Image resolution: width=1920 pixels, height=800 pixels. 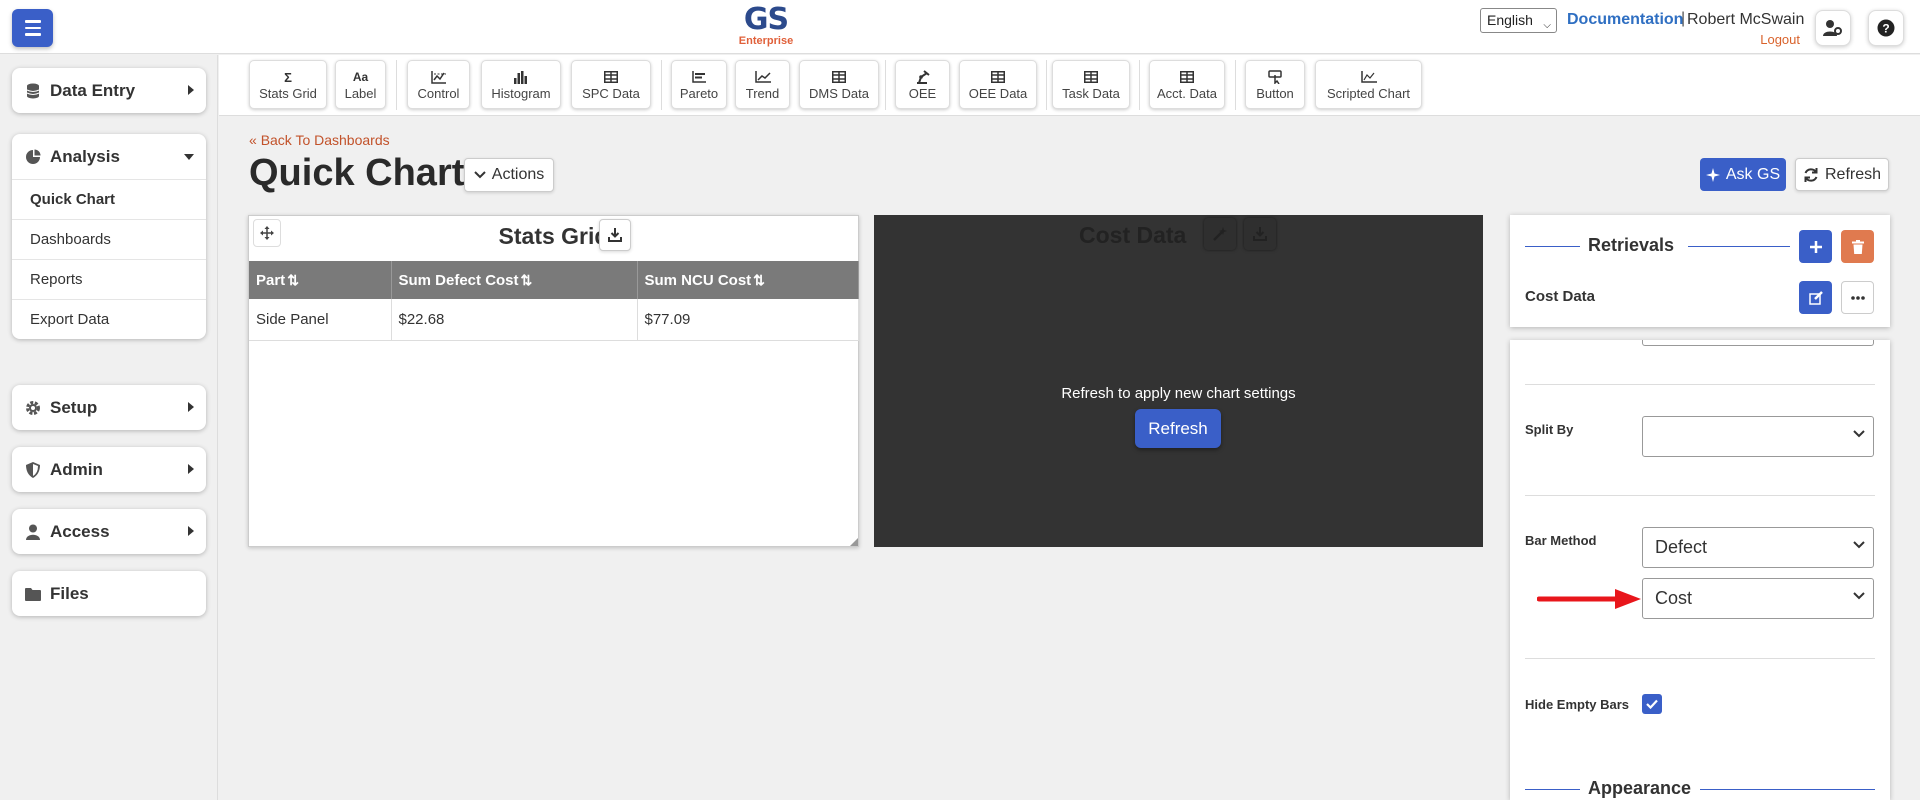 What do you see at coordinates (1758, 598) in the screenshot?
I see `bar-method-secondary-select: Cost` at bounding box center [1758, 598].